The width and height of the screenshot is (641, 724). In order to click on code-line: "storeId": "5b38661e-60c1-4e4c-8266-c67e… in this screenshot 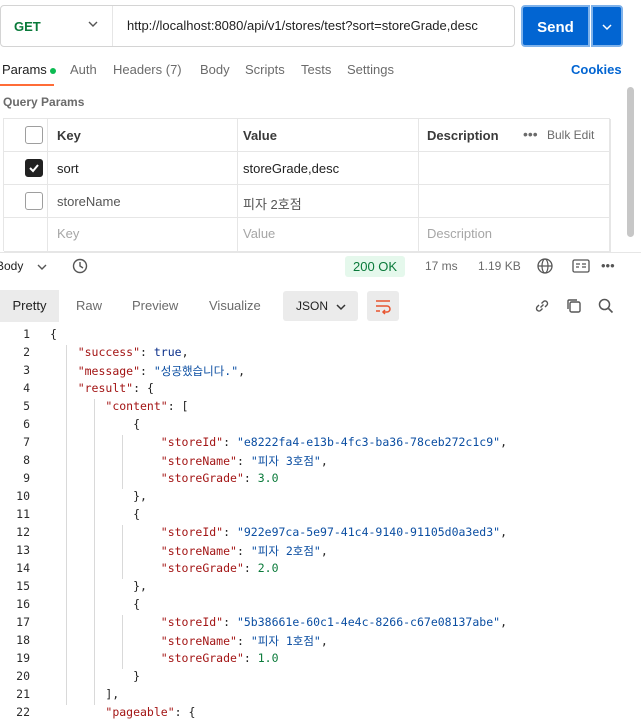, I will do `click(333, 622)`.